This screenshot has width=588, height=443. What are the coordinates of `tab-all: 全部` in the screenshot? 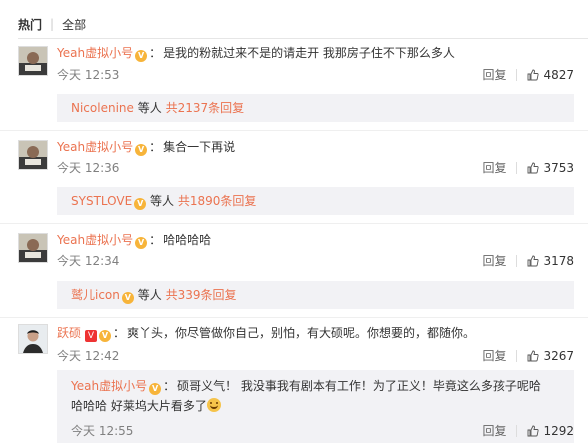 It's located at (74, 24).